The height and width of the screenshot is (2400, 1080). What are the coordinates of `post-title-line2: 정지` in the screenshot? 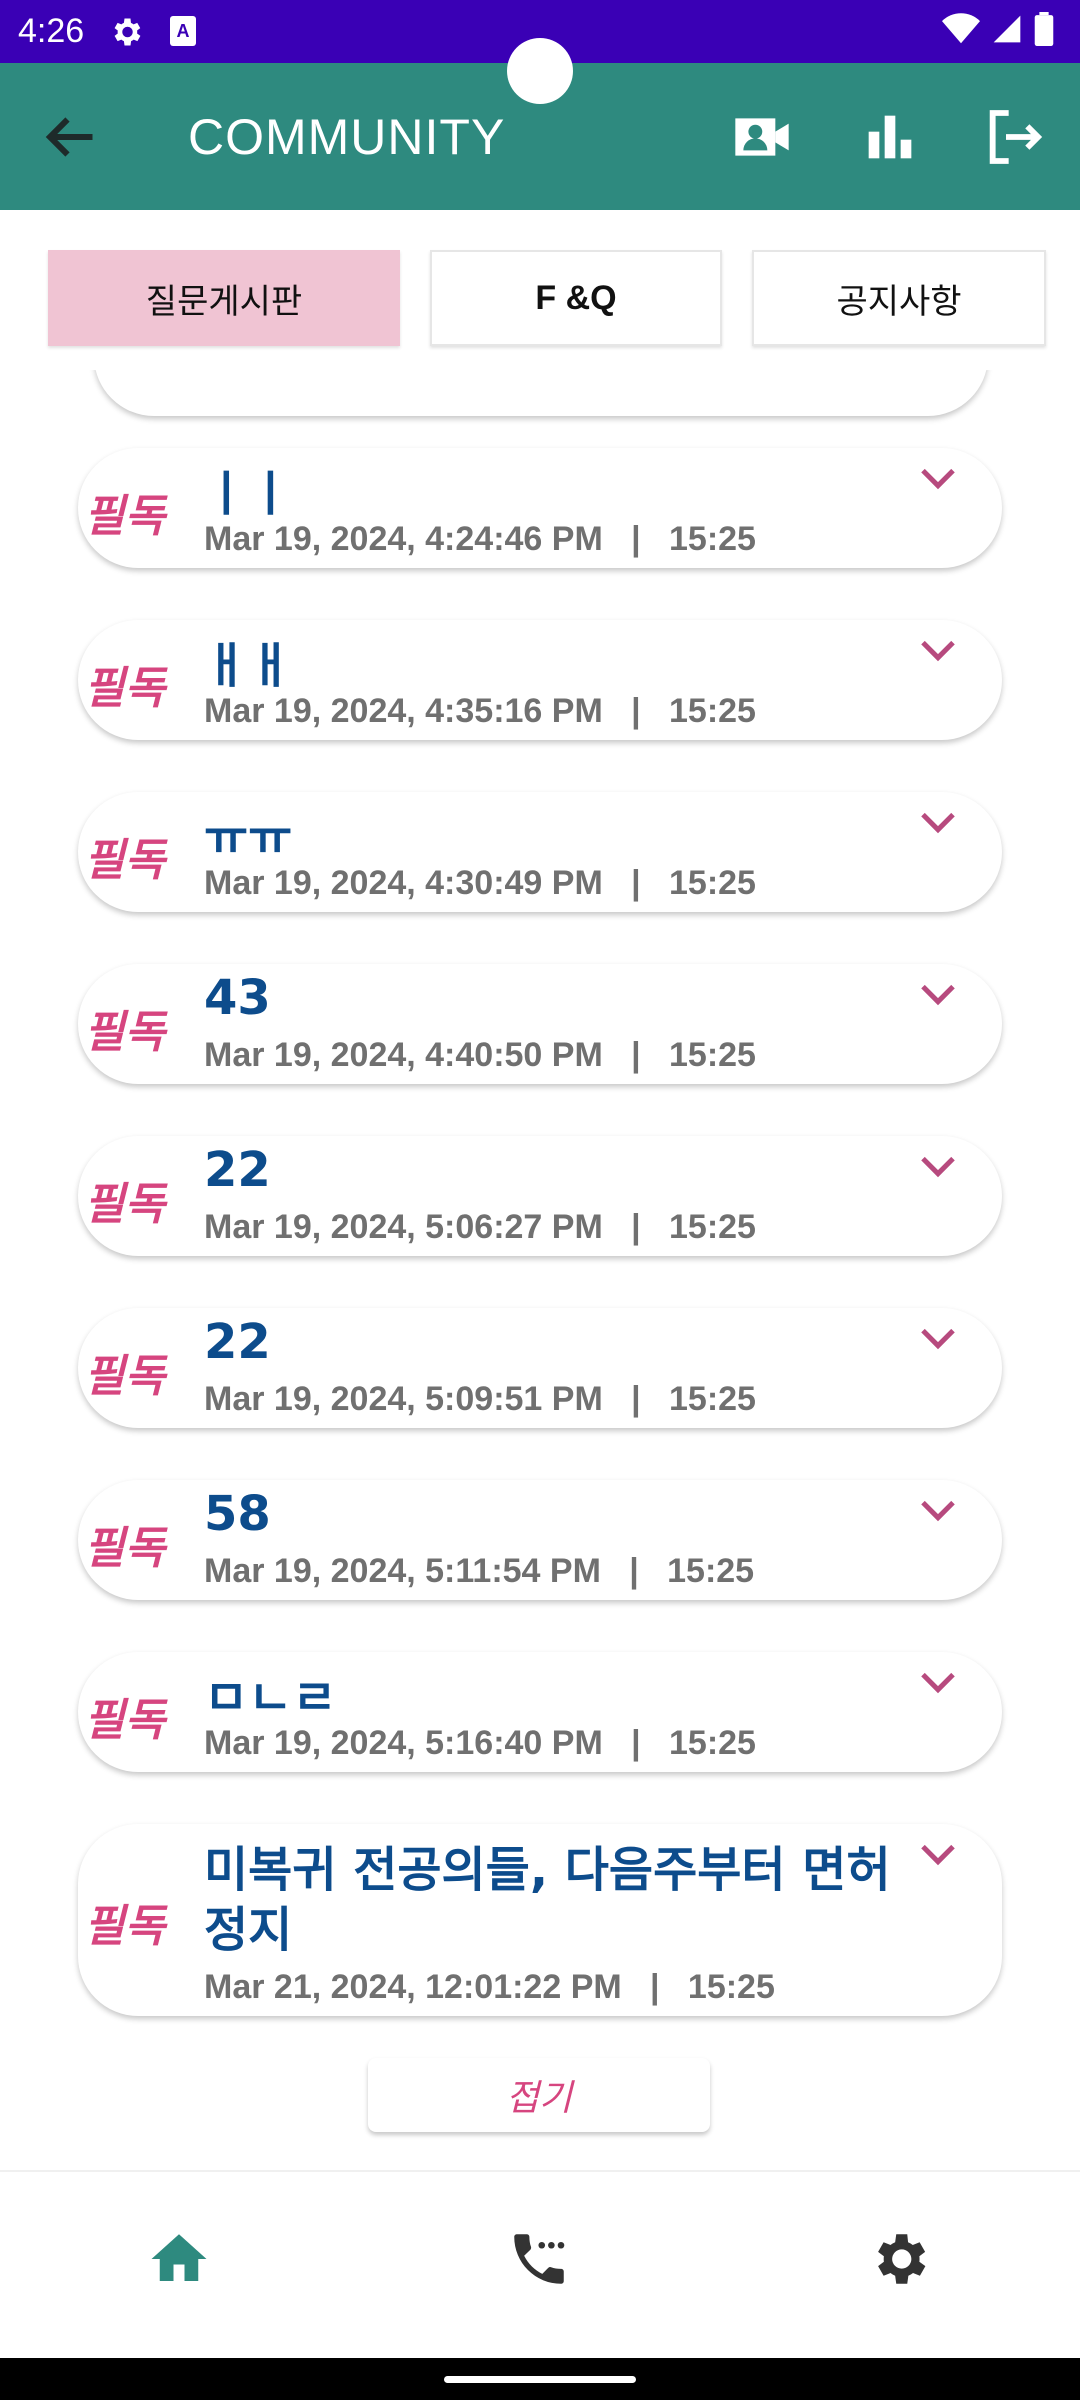 It's located at (248, 1930).